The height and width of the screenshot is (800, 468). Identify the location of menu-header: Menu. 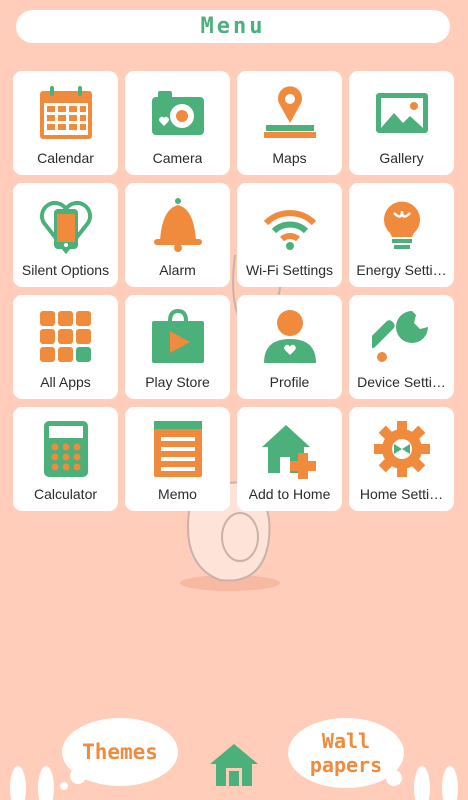
(233, 26).